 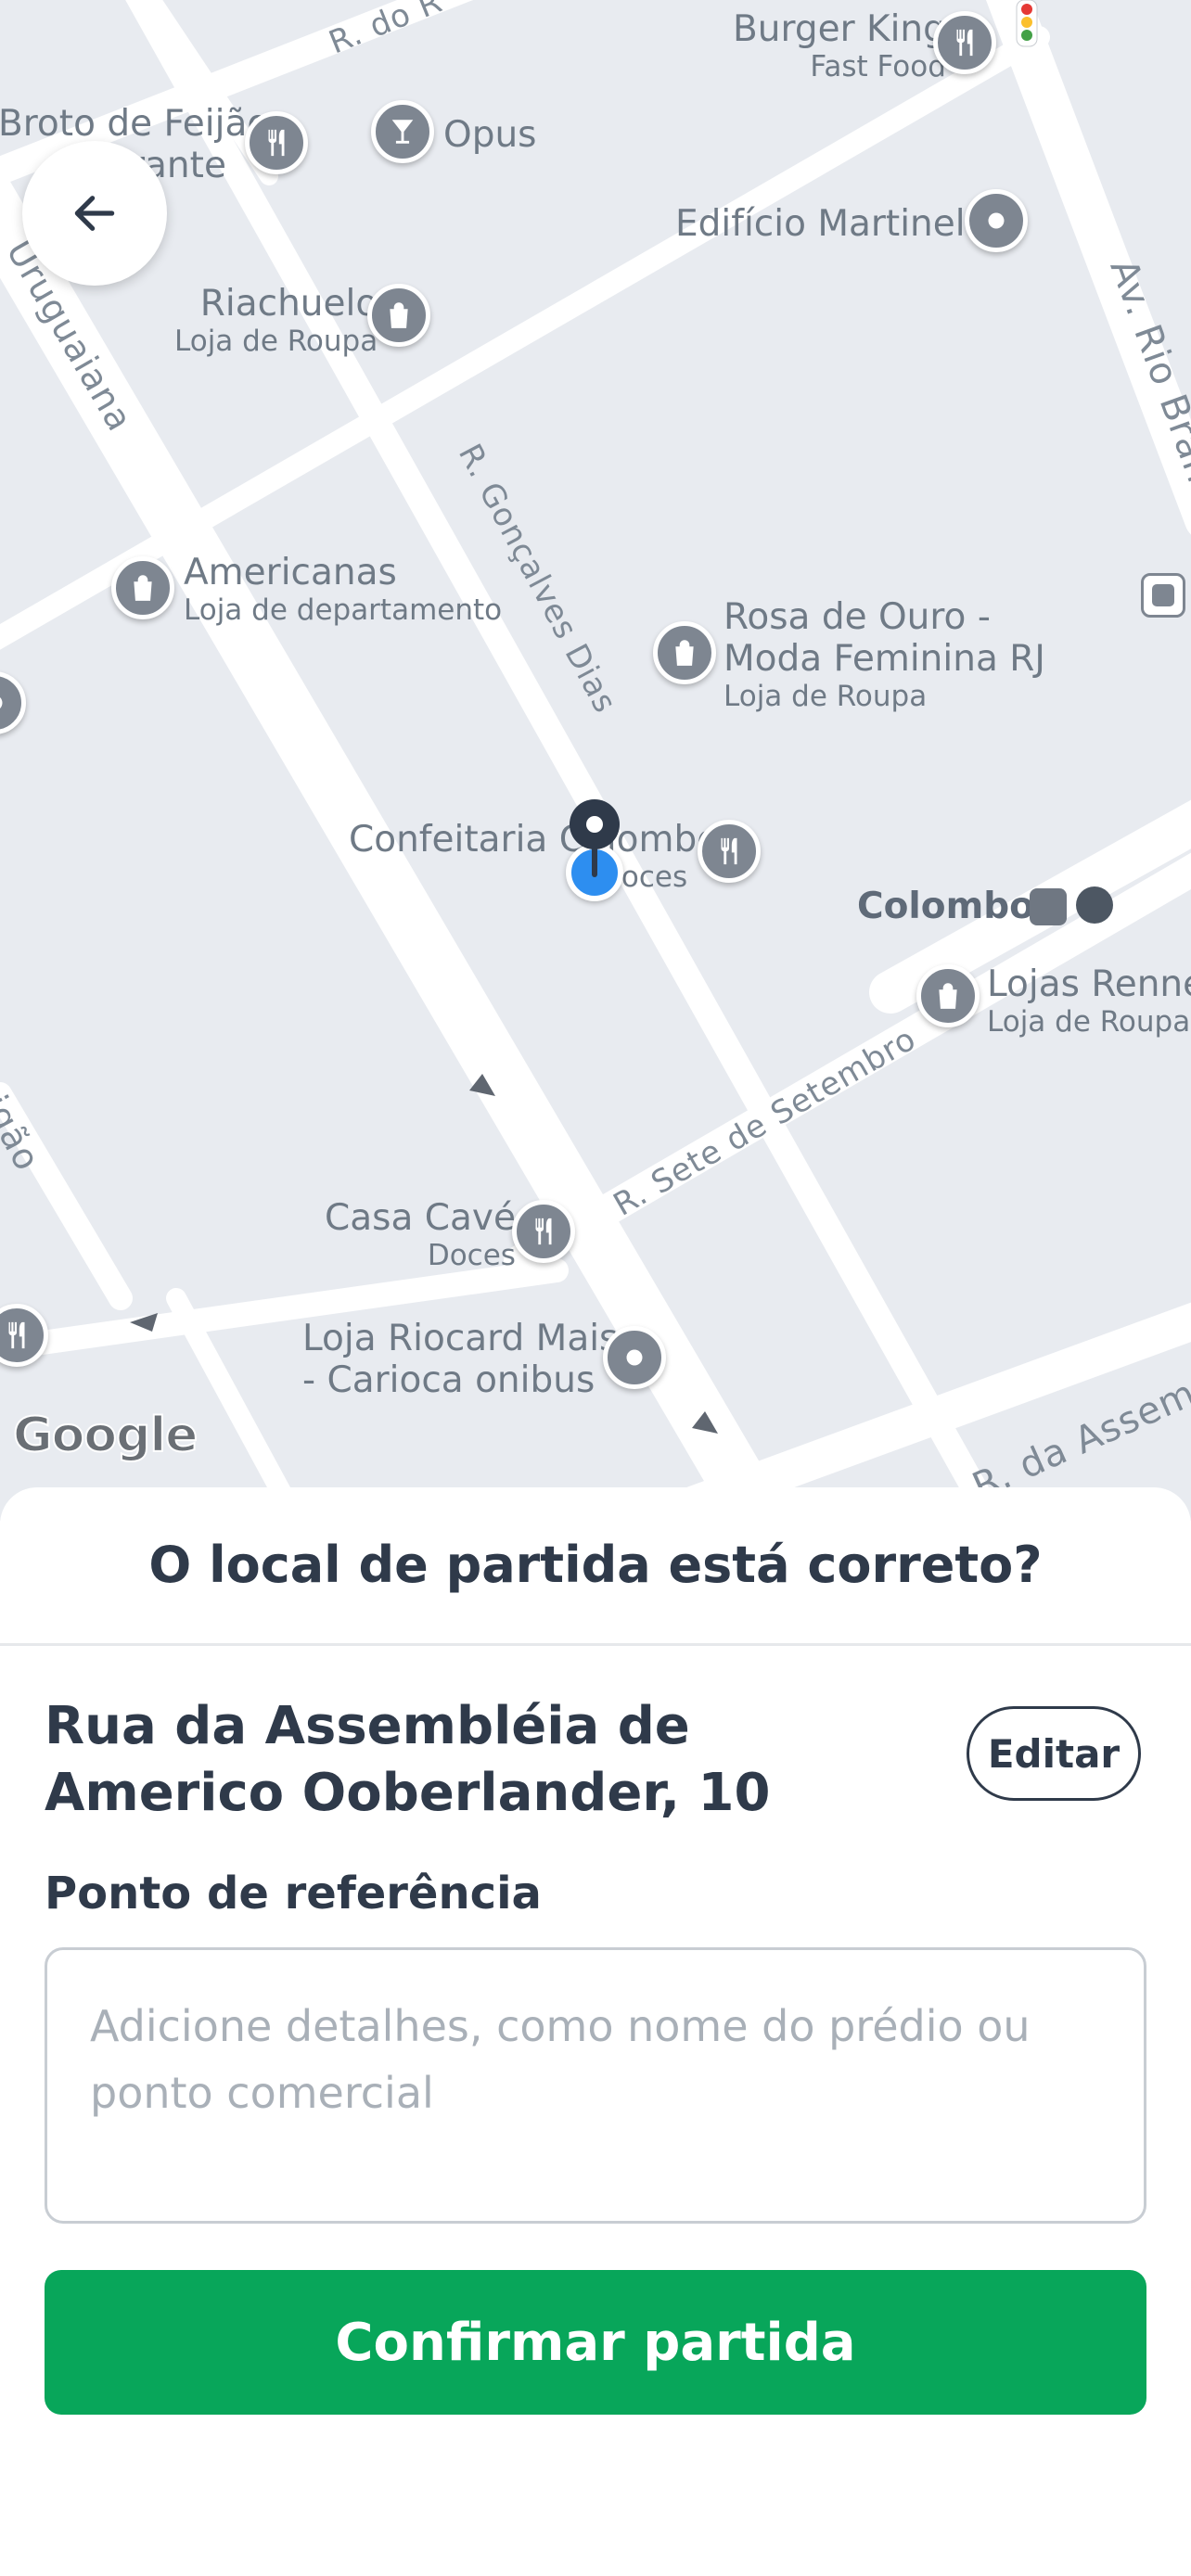 What do you see at coordinates (830, 224) in the screenshot?
I see `place-label-edificio-martinelli: Edifício Martinelli` at bounding box center [830, 224].